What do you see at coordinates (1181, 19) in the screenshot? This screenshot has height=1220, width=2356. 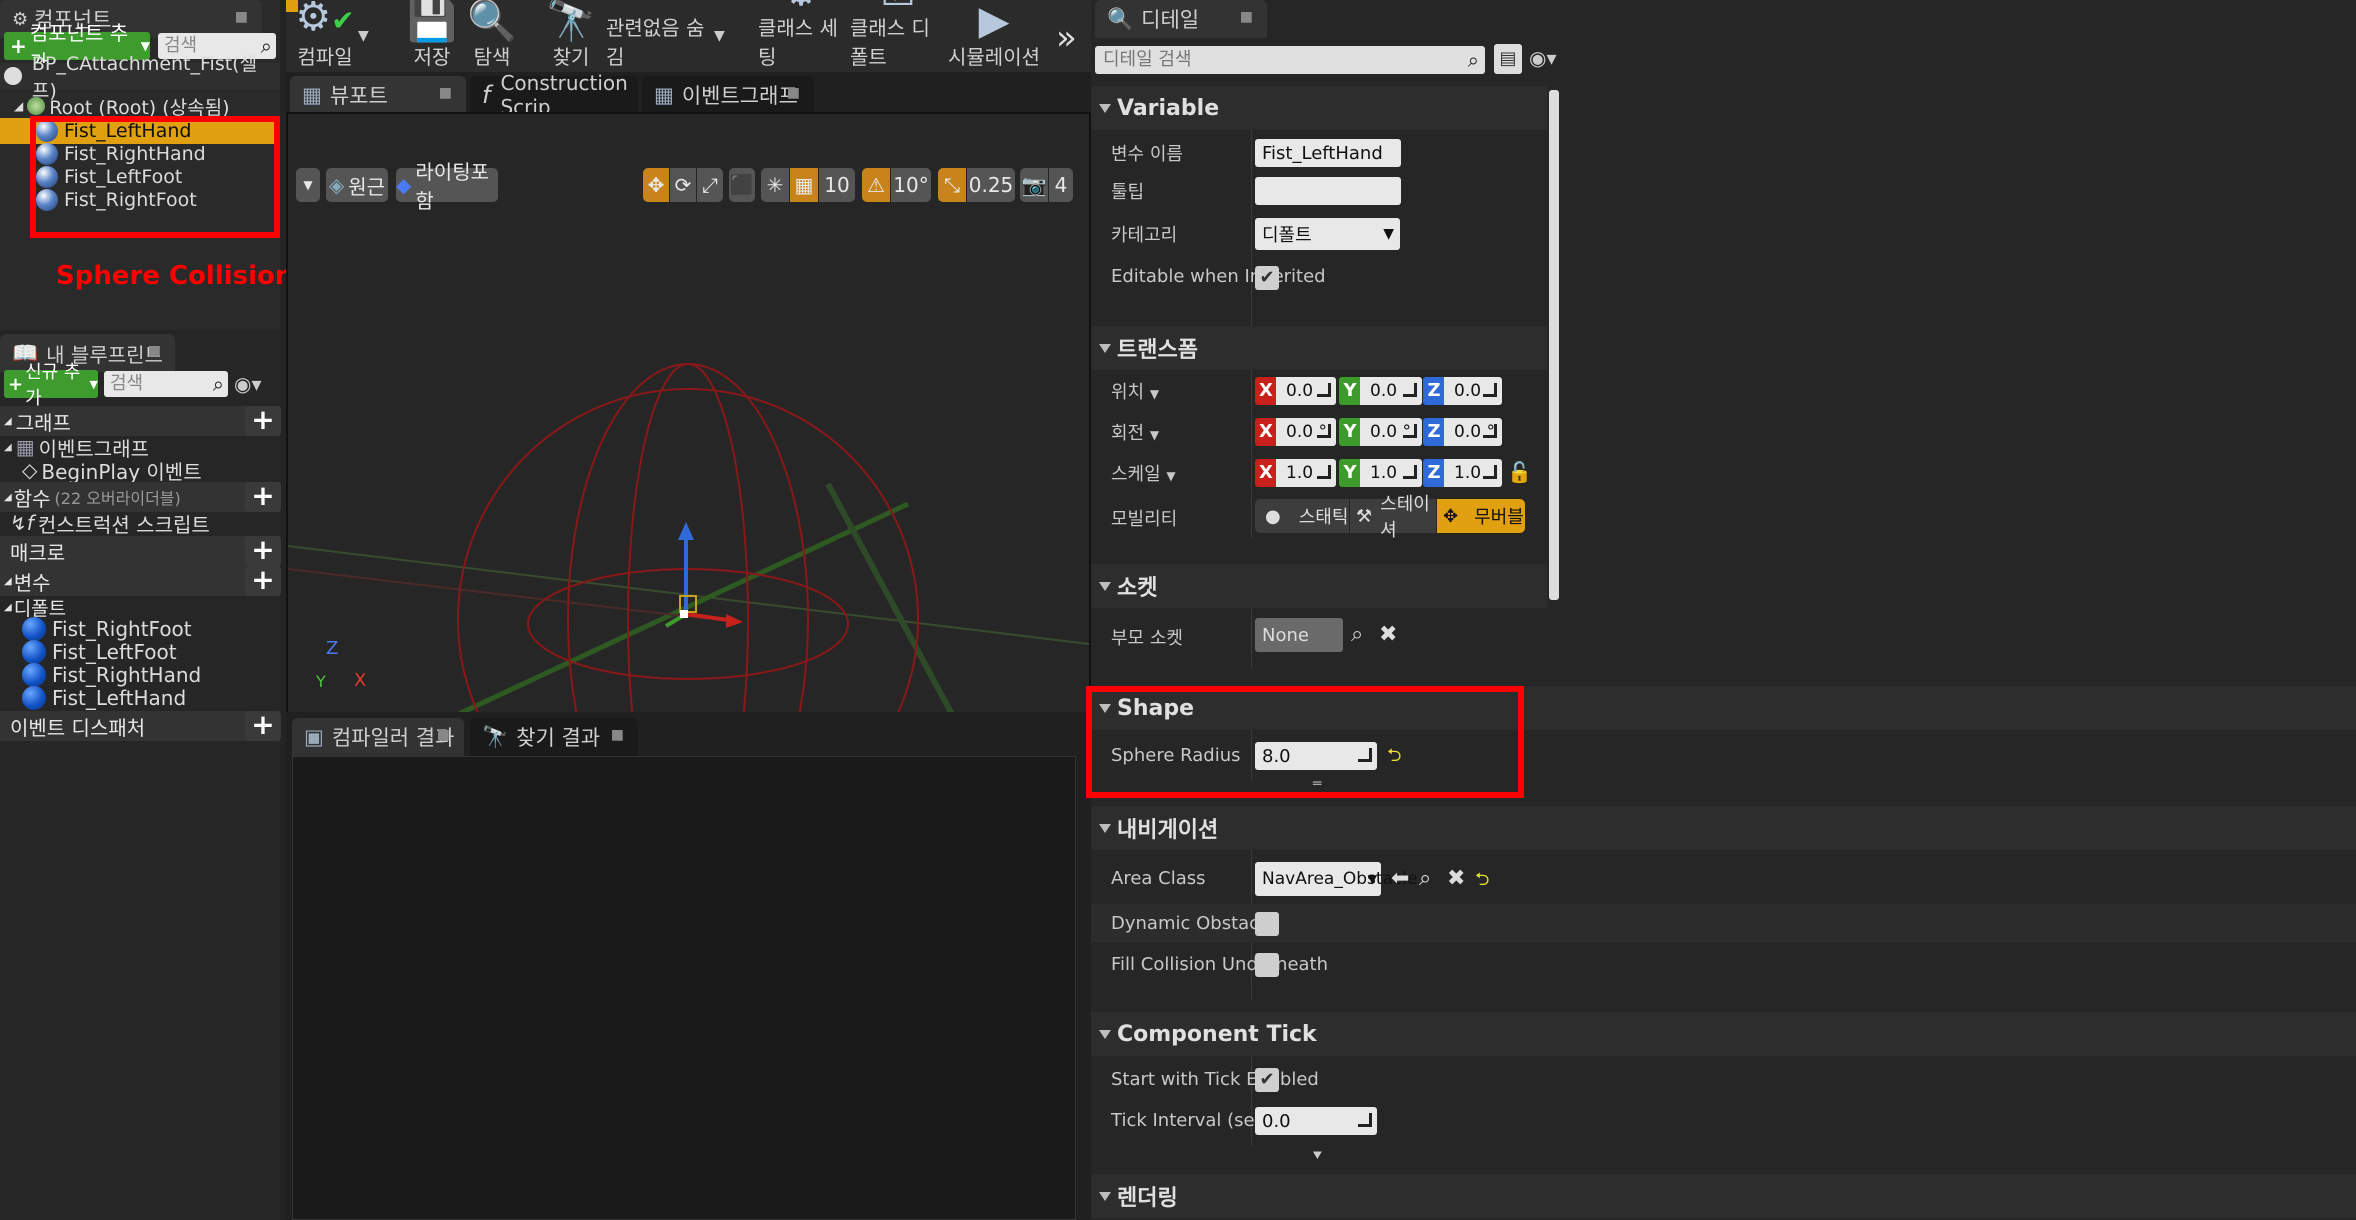 I see `tab-details: 🔍 디테일 ■` at bounding box center [1181, 19].